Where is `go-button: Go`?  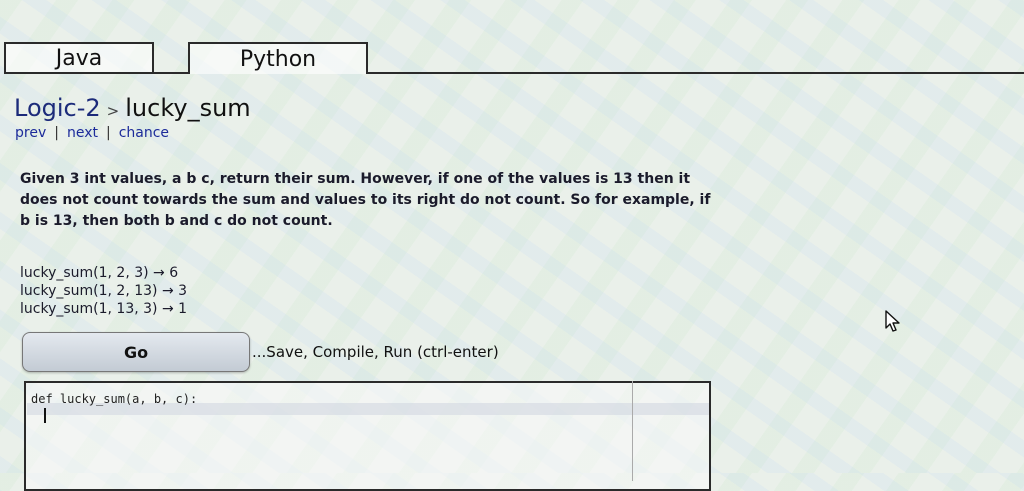
go-button: Go is located at coordinates (136, 352).